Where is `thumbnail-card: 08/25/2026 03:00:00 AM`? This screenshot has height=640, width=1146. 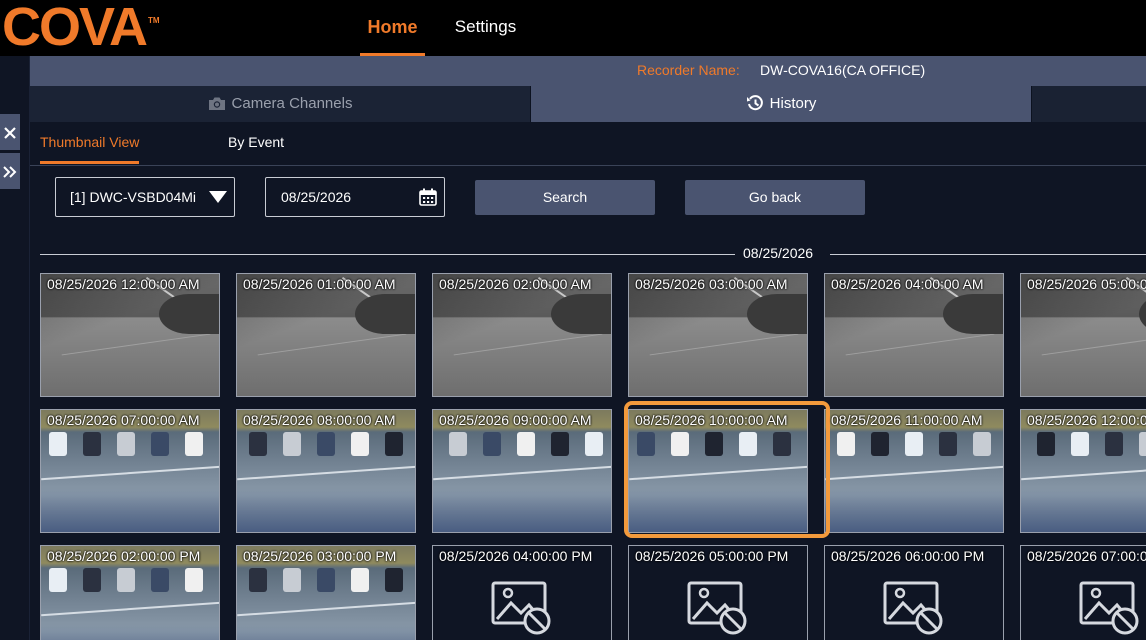 thumbnail-card: 08/25/2026 03:00:00 AM is located at coordinates (718, 335).